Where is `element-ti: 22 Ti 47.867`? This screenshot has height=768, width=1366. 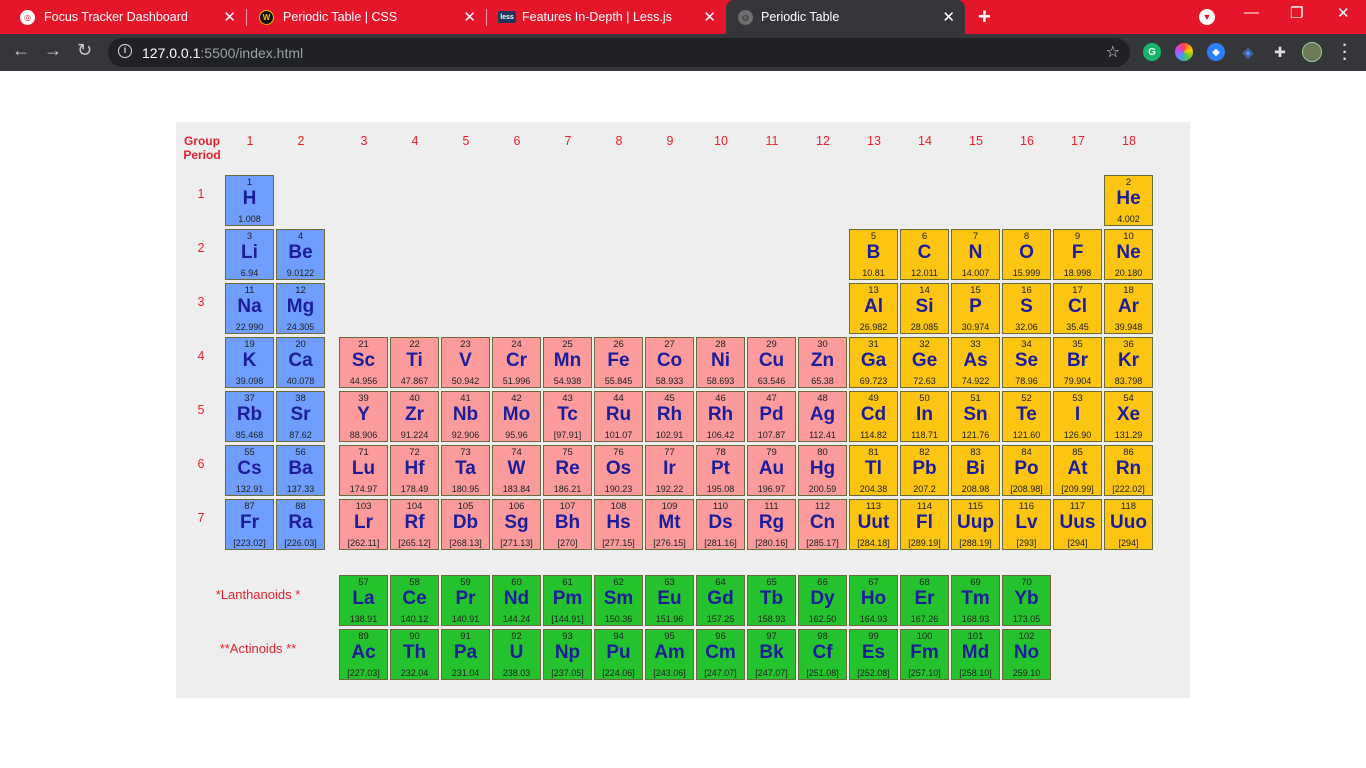
element-ti: 22 Ti 47.867 is located at coordinates (414, 362).